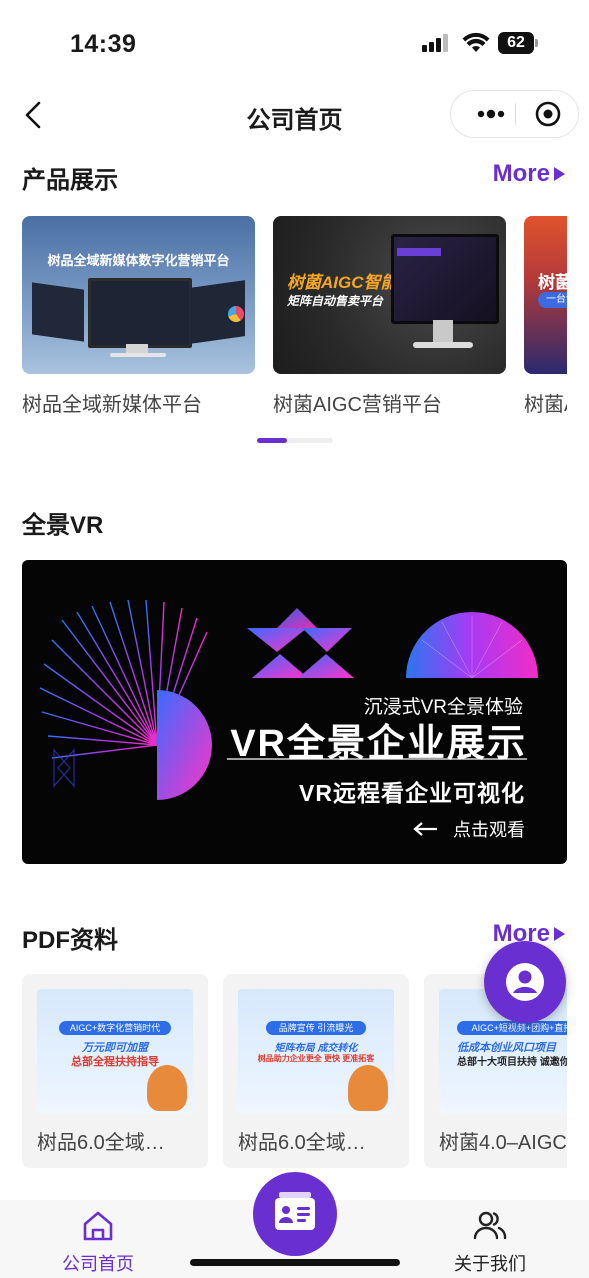 The height and width of the screenshot is (1278, 589). What do you see at coordinates (103, 44) in the screenshot?
I see `status-time: 14:39` at bounding box center [103, 44].